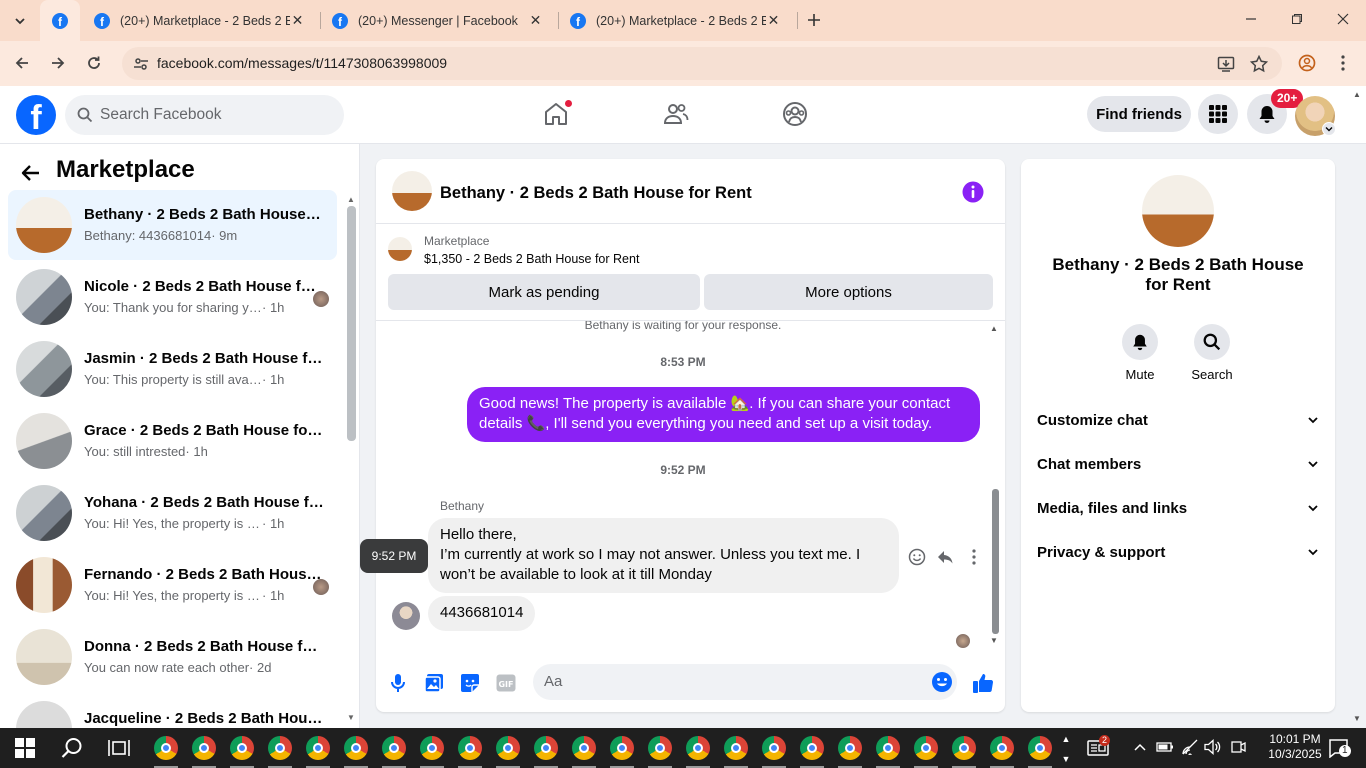 The image size is (1366, 768). I want to click on show-hidden-icons-chevron, so click(1140, 747).